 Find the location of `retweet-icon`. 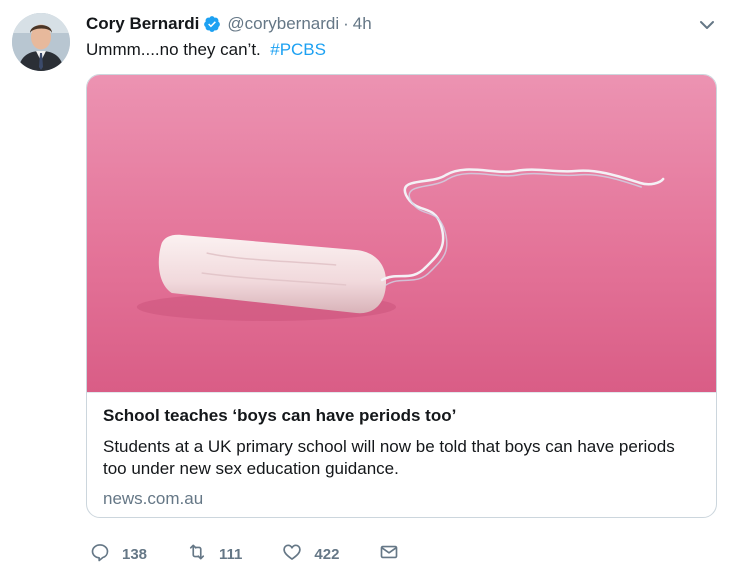

retweet-icon is located at coordinates (197, 554).